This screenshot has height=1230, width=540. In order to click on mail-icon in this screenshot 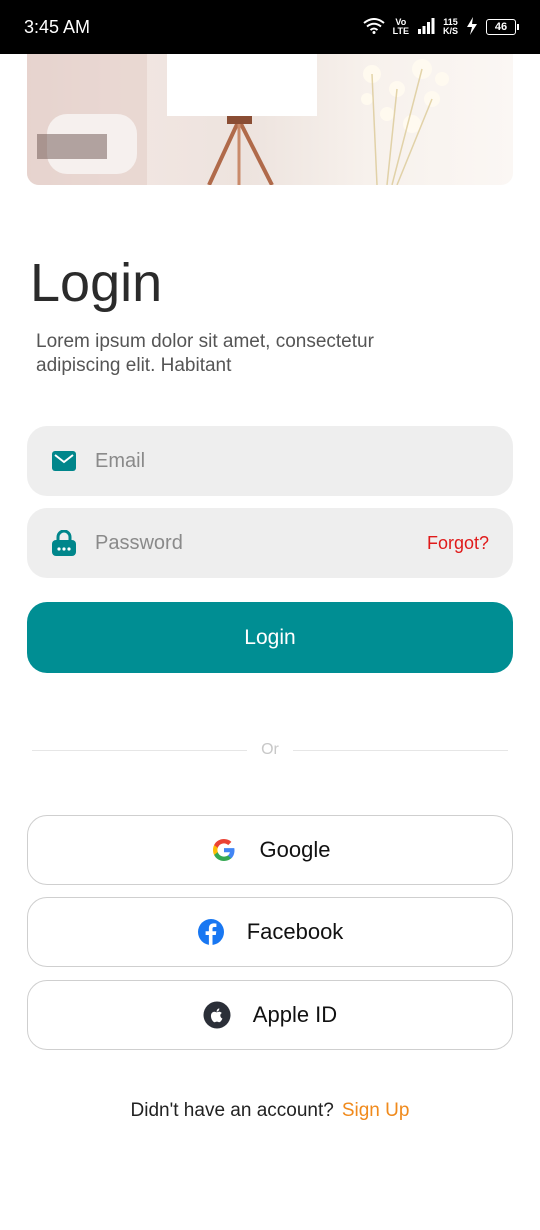, I will do `click(64, 461)`.